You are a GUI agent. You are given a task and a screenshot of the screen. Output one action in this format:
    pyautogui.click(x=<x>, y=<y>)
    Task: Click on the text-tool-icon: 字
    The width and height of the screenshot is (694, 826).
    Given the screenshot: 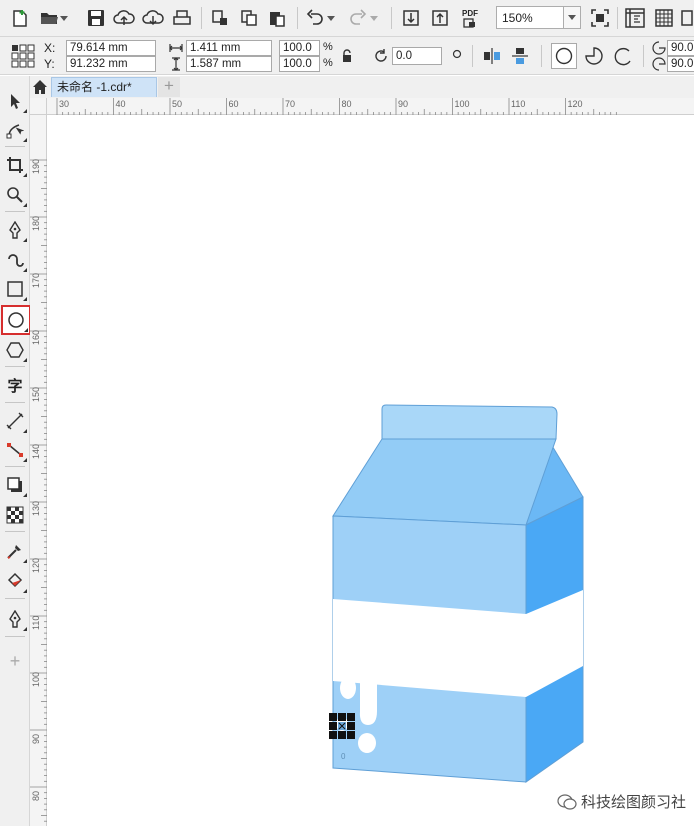 What is the action you would take?
    pyautogui.click(x=15, y=385)
    